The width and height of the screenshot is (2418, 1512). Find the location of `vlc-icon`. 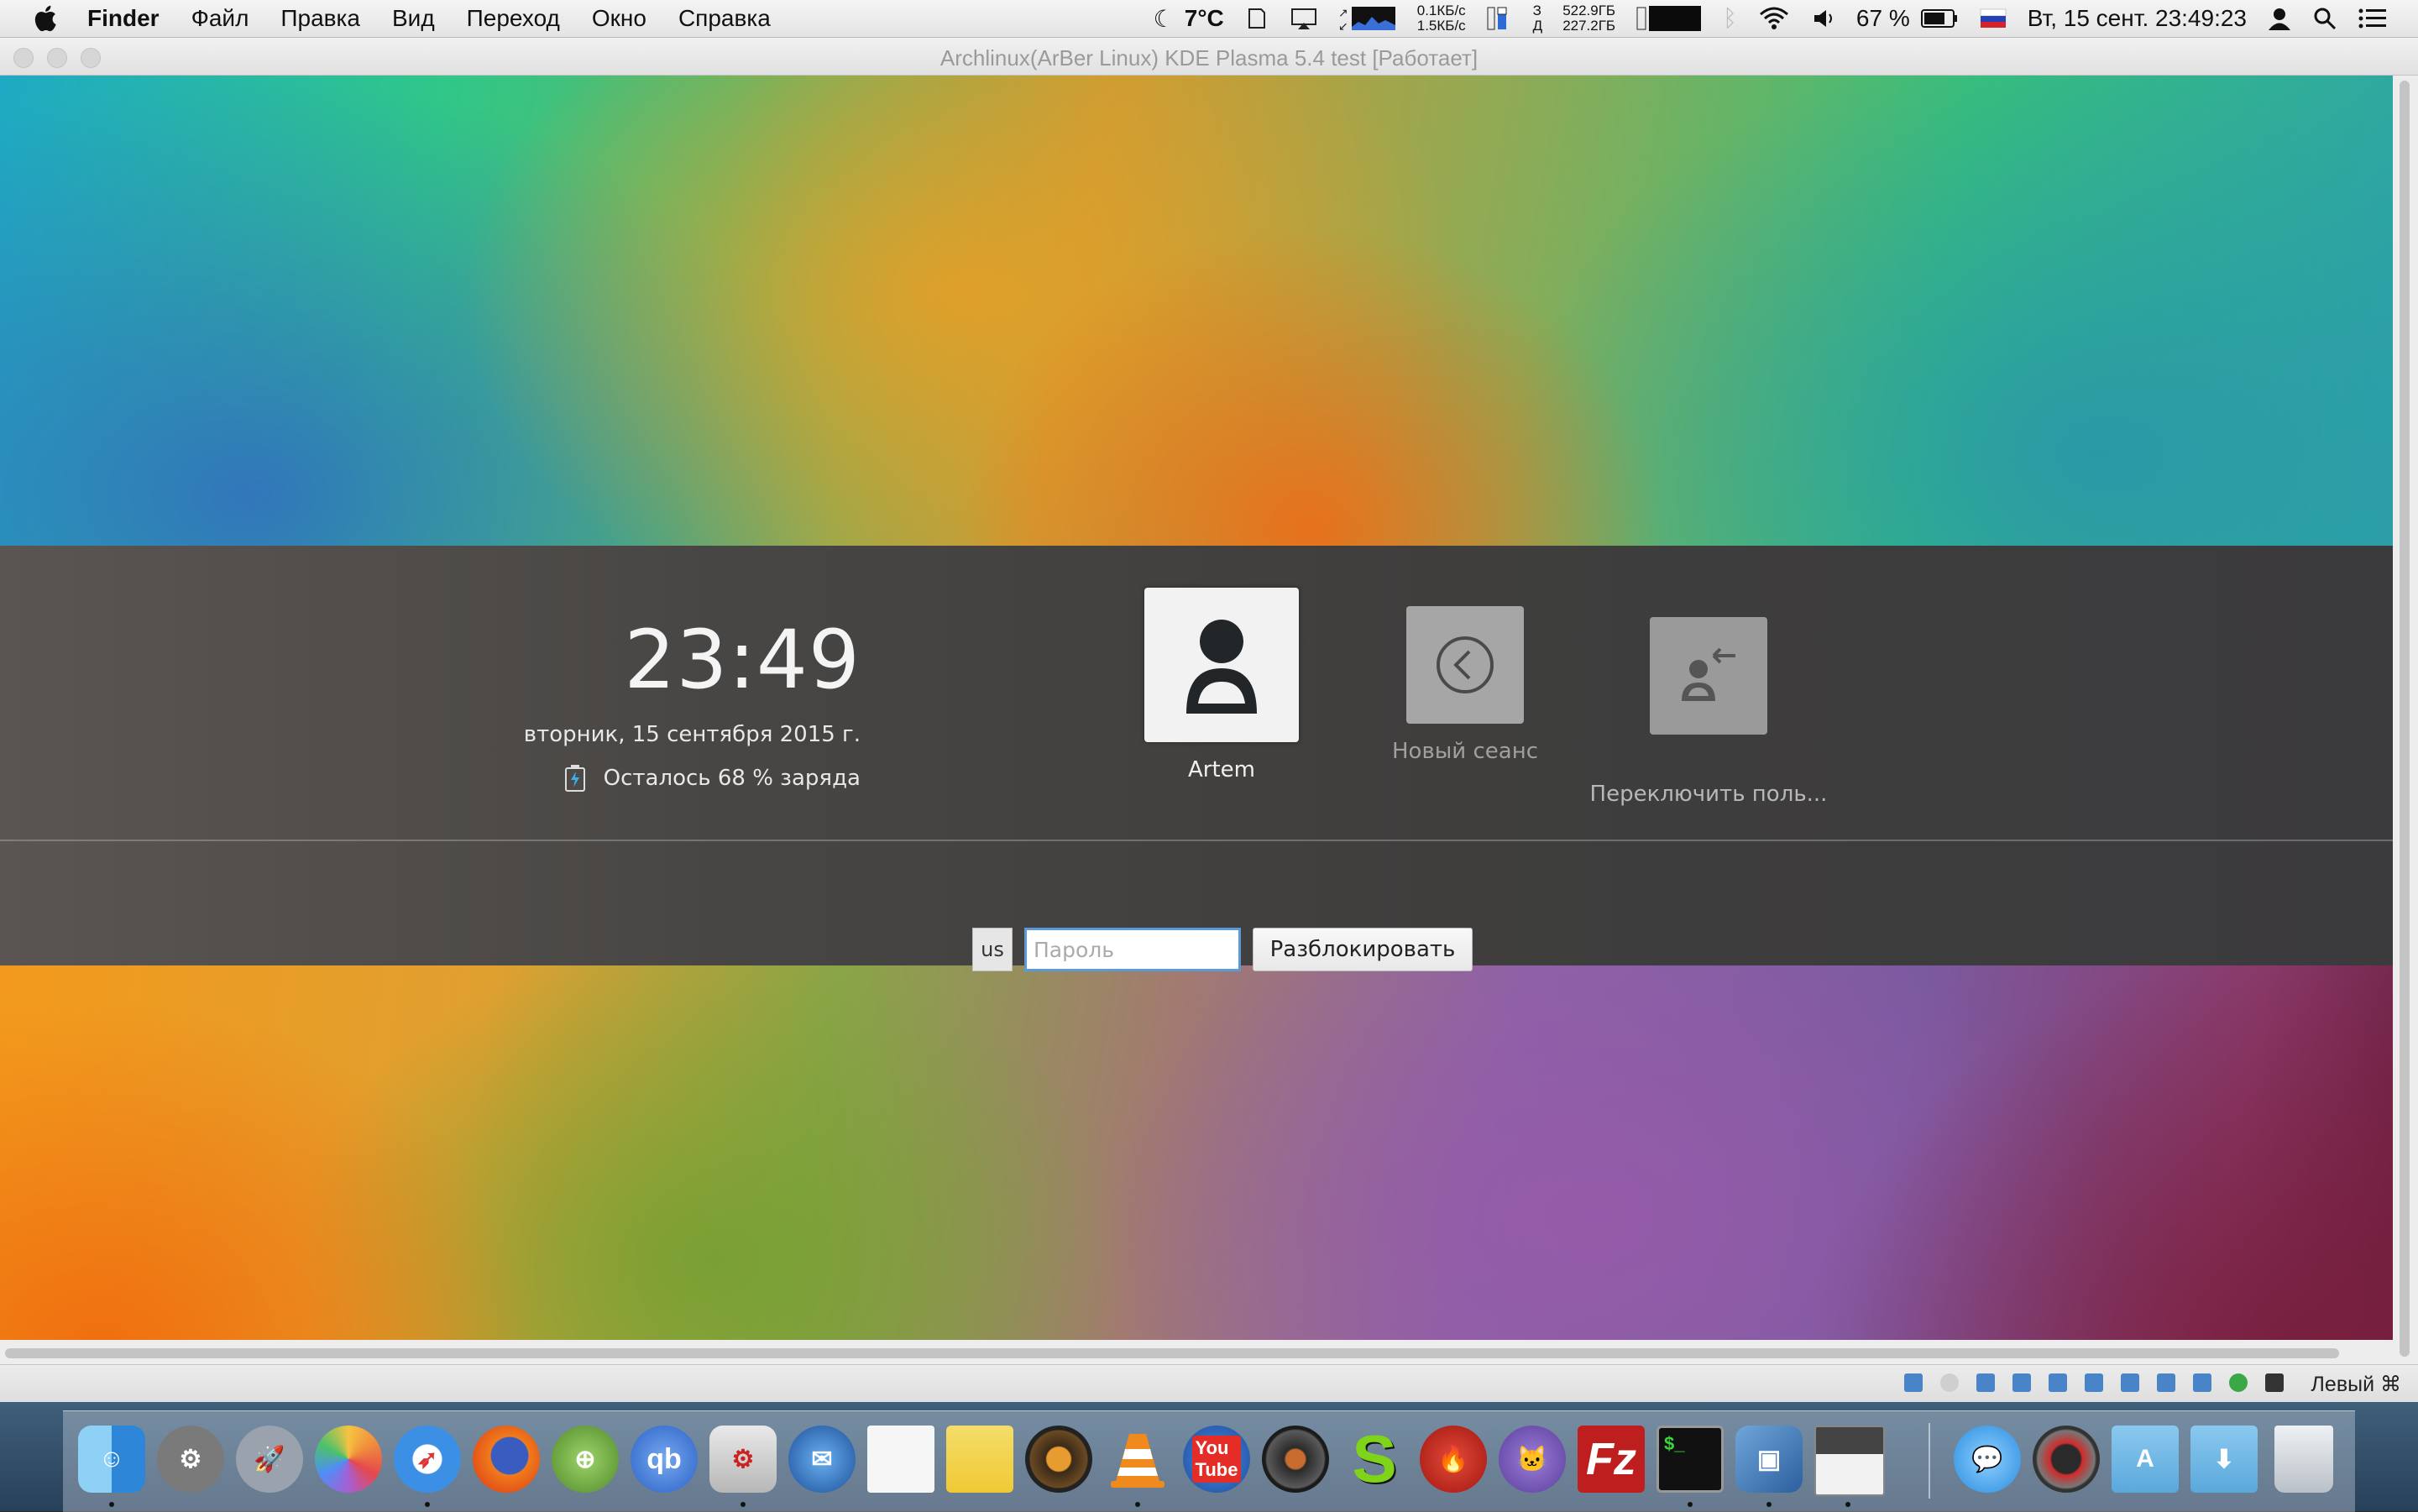

vlc-icon is located at coordinates (1137, 1459).